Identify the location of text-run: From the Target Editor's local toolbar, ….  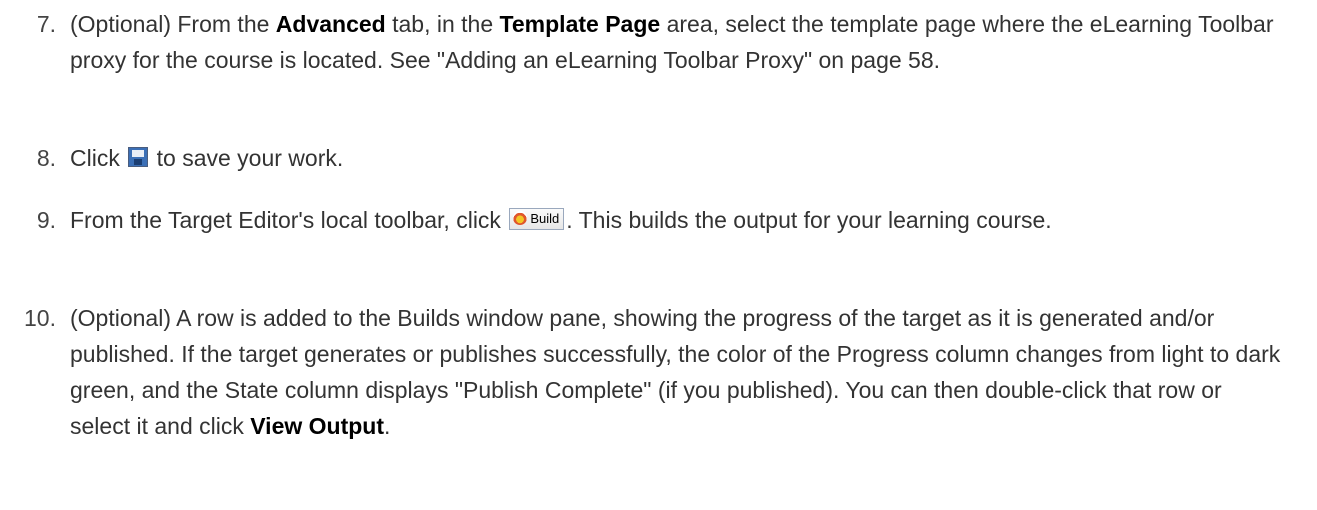
(289, 220).